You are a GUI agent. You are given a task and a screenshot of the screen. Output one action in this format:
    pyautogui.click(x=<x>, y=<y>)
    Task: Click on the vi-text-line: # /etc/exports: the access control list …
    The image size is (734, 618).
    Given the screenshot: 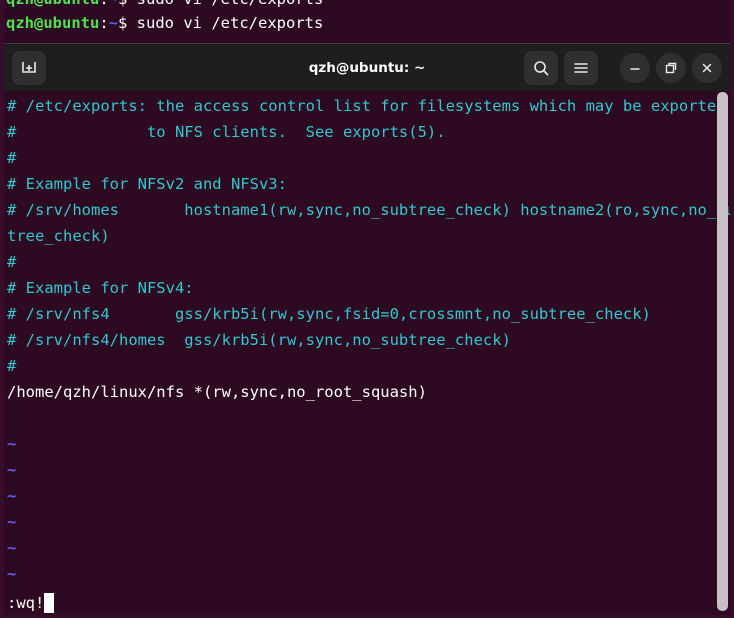 What is the action you would take?
    pyautogui.click(x=366, y=106)
    